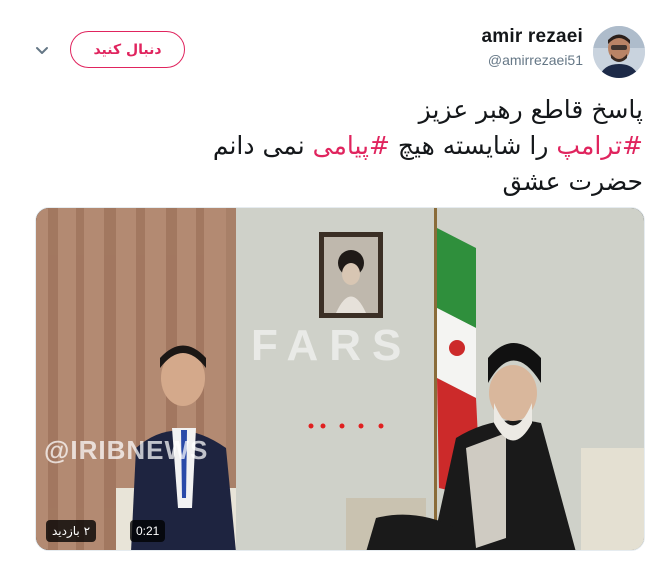  What do you see at coordinates (148, 531) in the screenshot?
I see `video-duration-badge: 0:21` at bounding box center [148, 531].